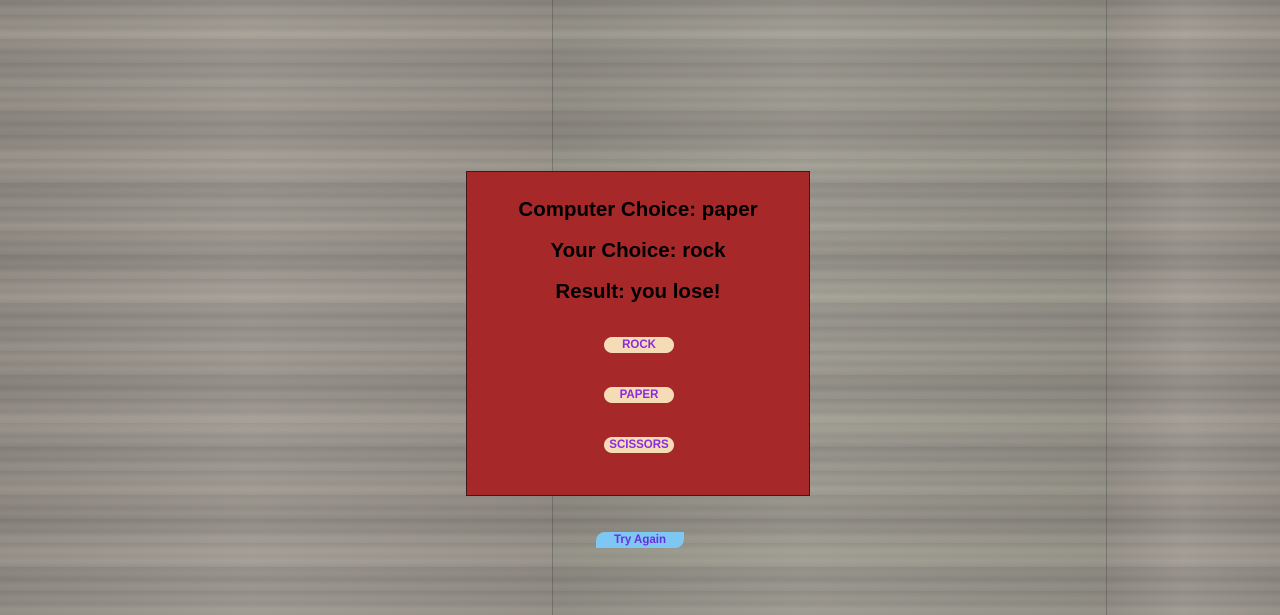  Describe the element at coordinates (639, 445) in the screenshot. I see `scissors-button: SCISSORS` at that location.